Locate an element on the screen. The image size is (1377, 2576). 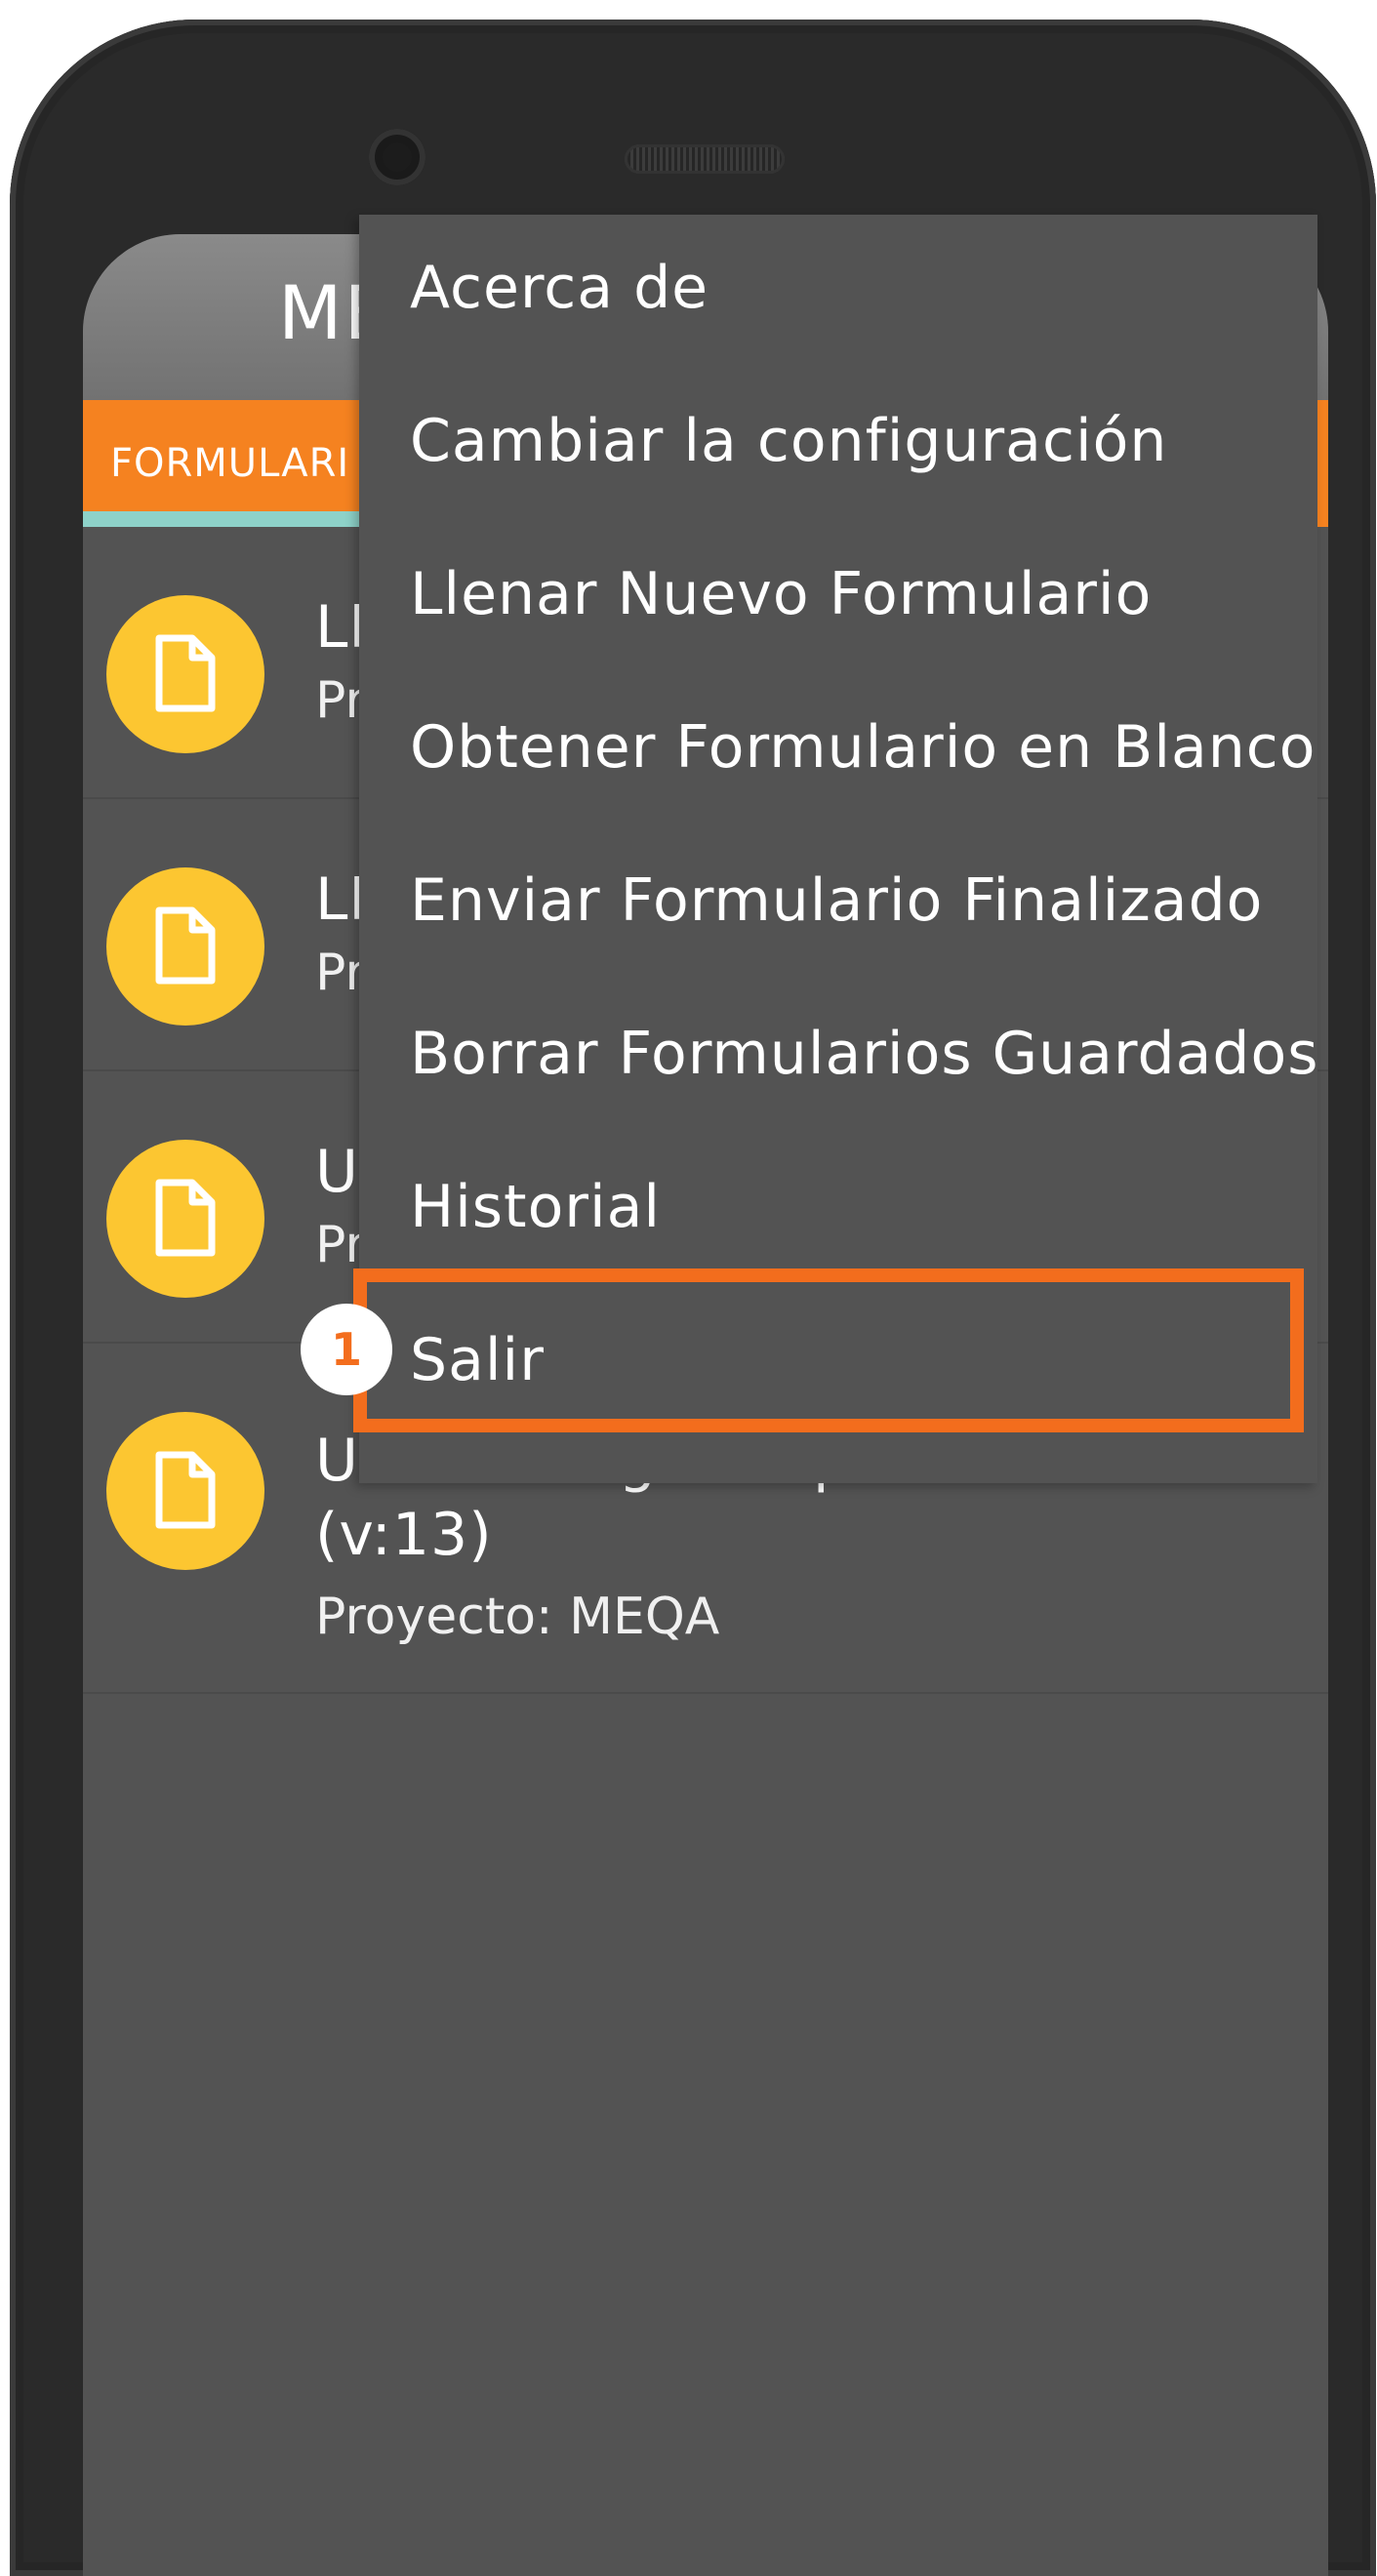
menu-item-label: Llenar Nuevo Formulario is located at coordinates (782, 594).